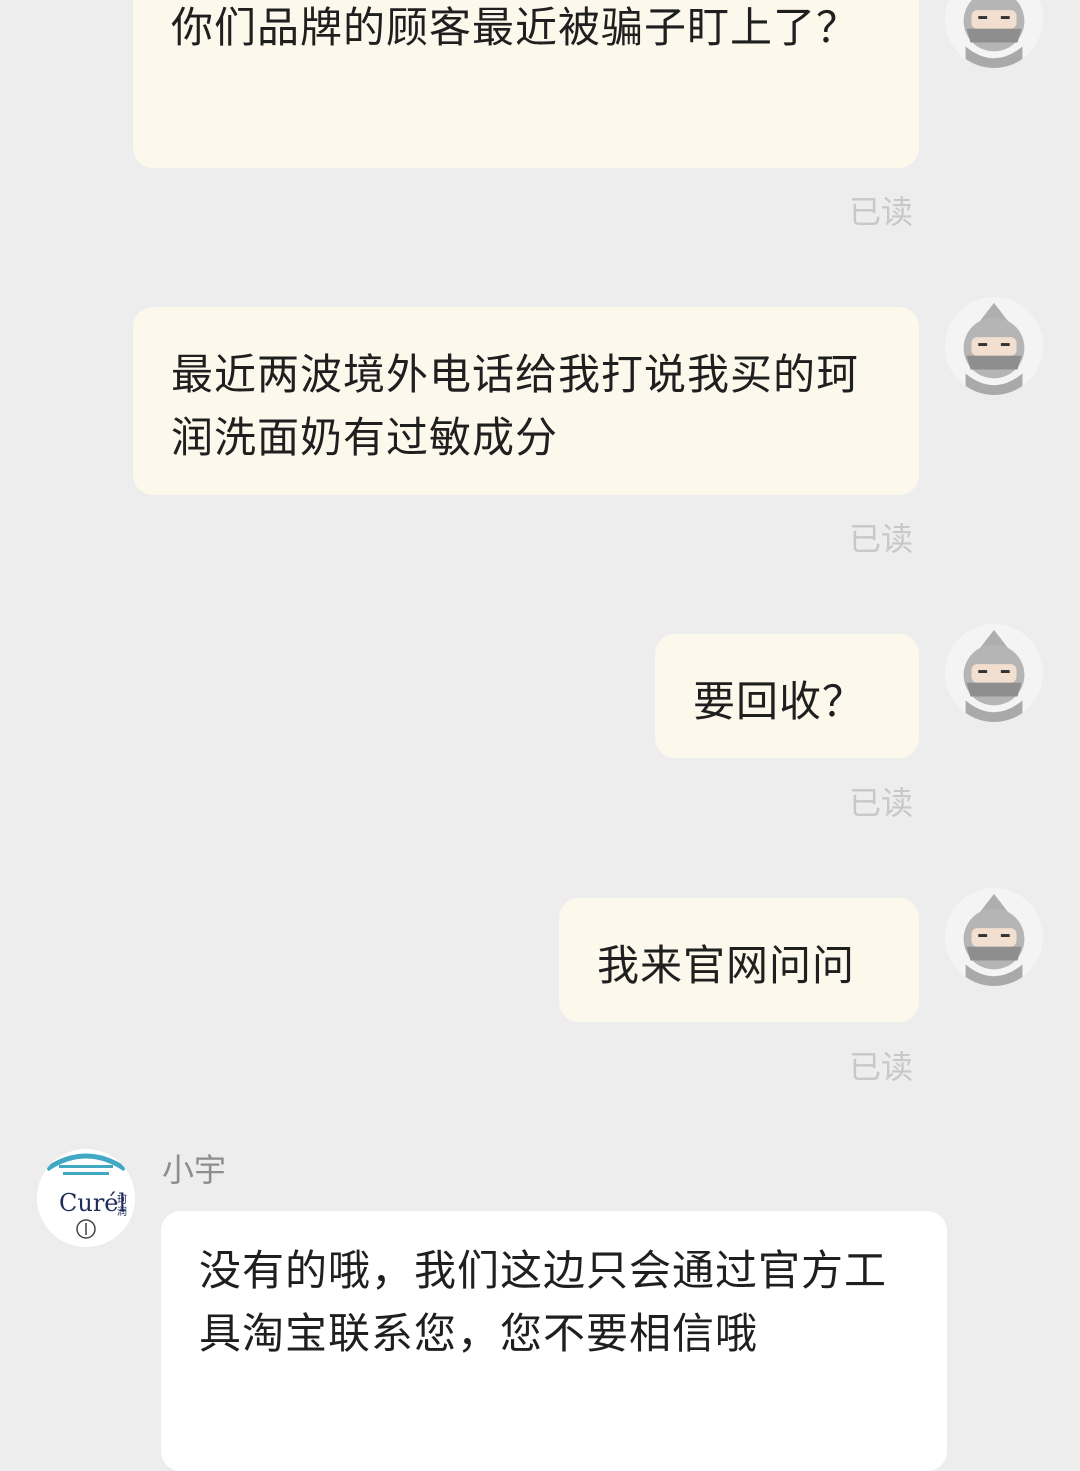  Describe the element at coordinates (526, 401) in the screenshot. I see `sent-message: 最近两波境外电话给我打说我买的珂润洗面奶有过敏成分` at that location.